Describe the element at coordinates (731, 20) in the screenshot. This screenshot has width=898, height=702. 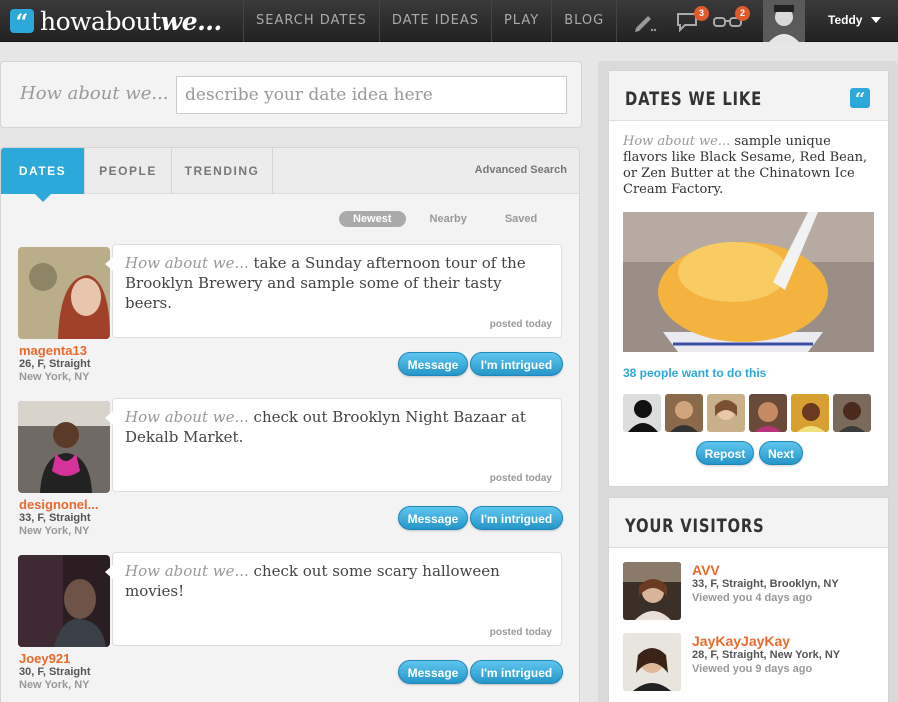
I see `glasses-icon: 2` at that location.